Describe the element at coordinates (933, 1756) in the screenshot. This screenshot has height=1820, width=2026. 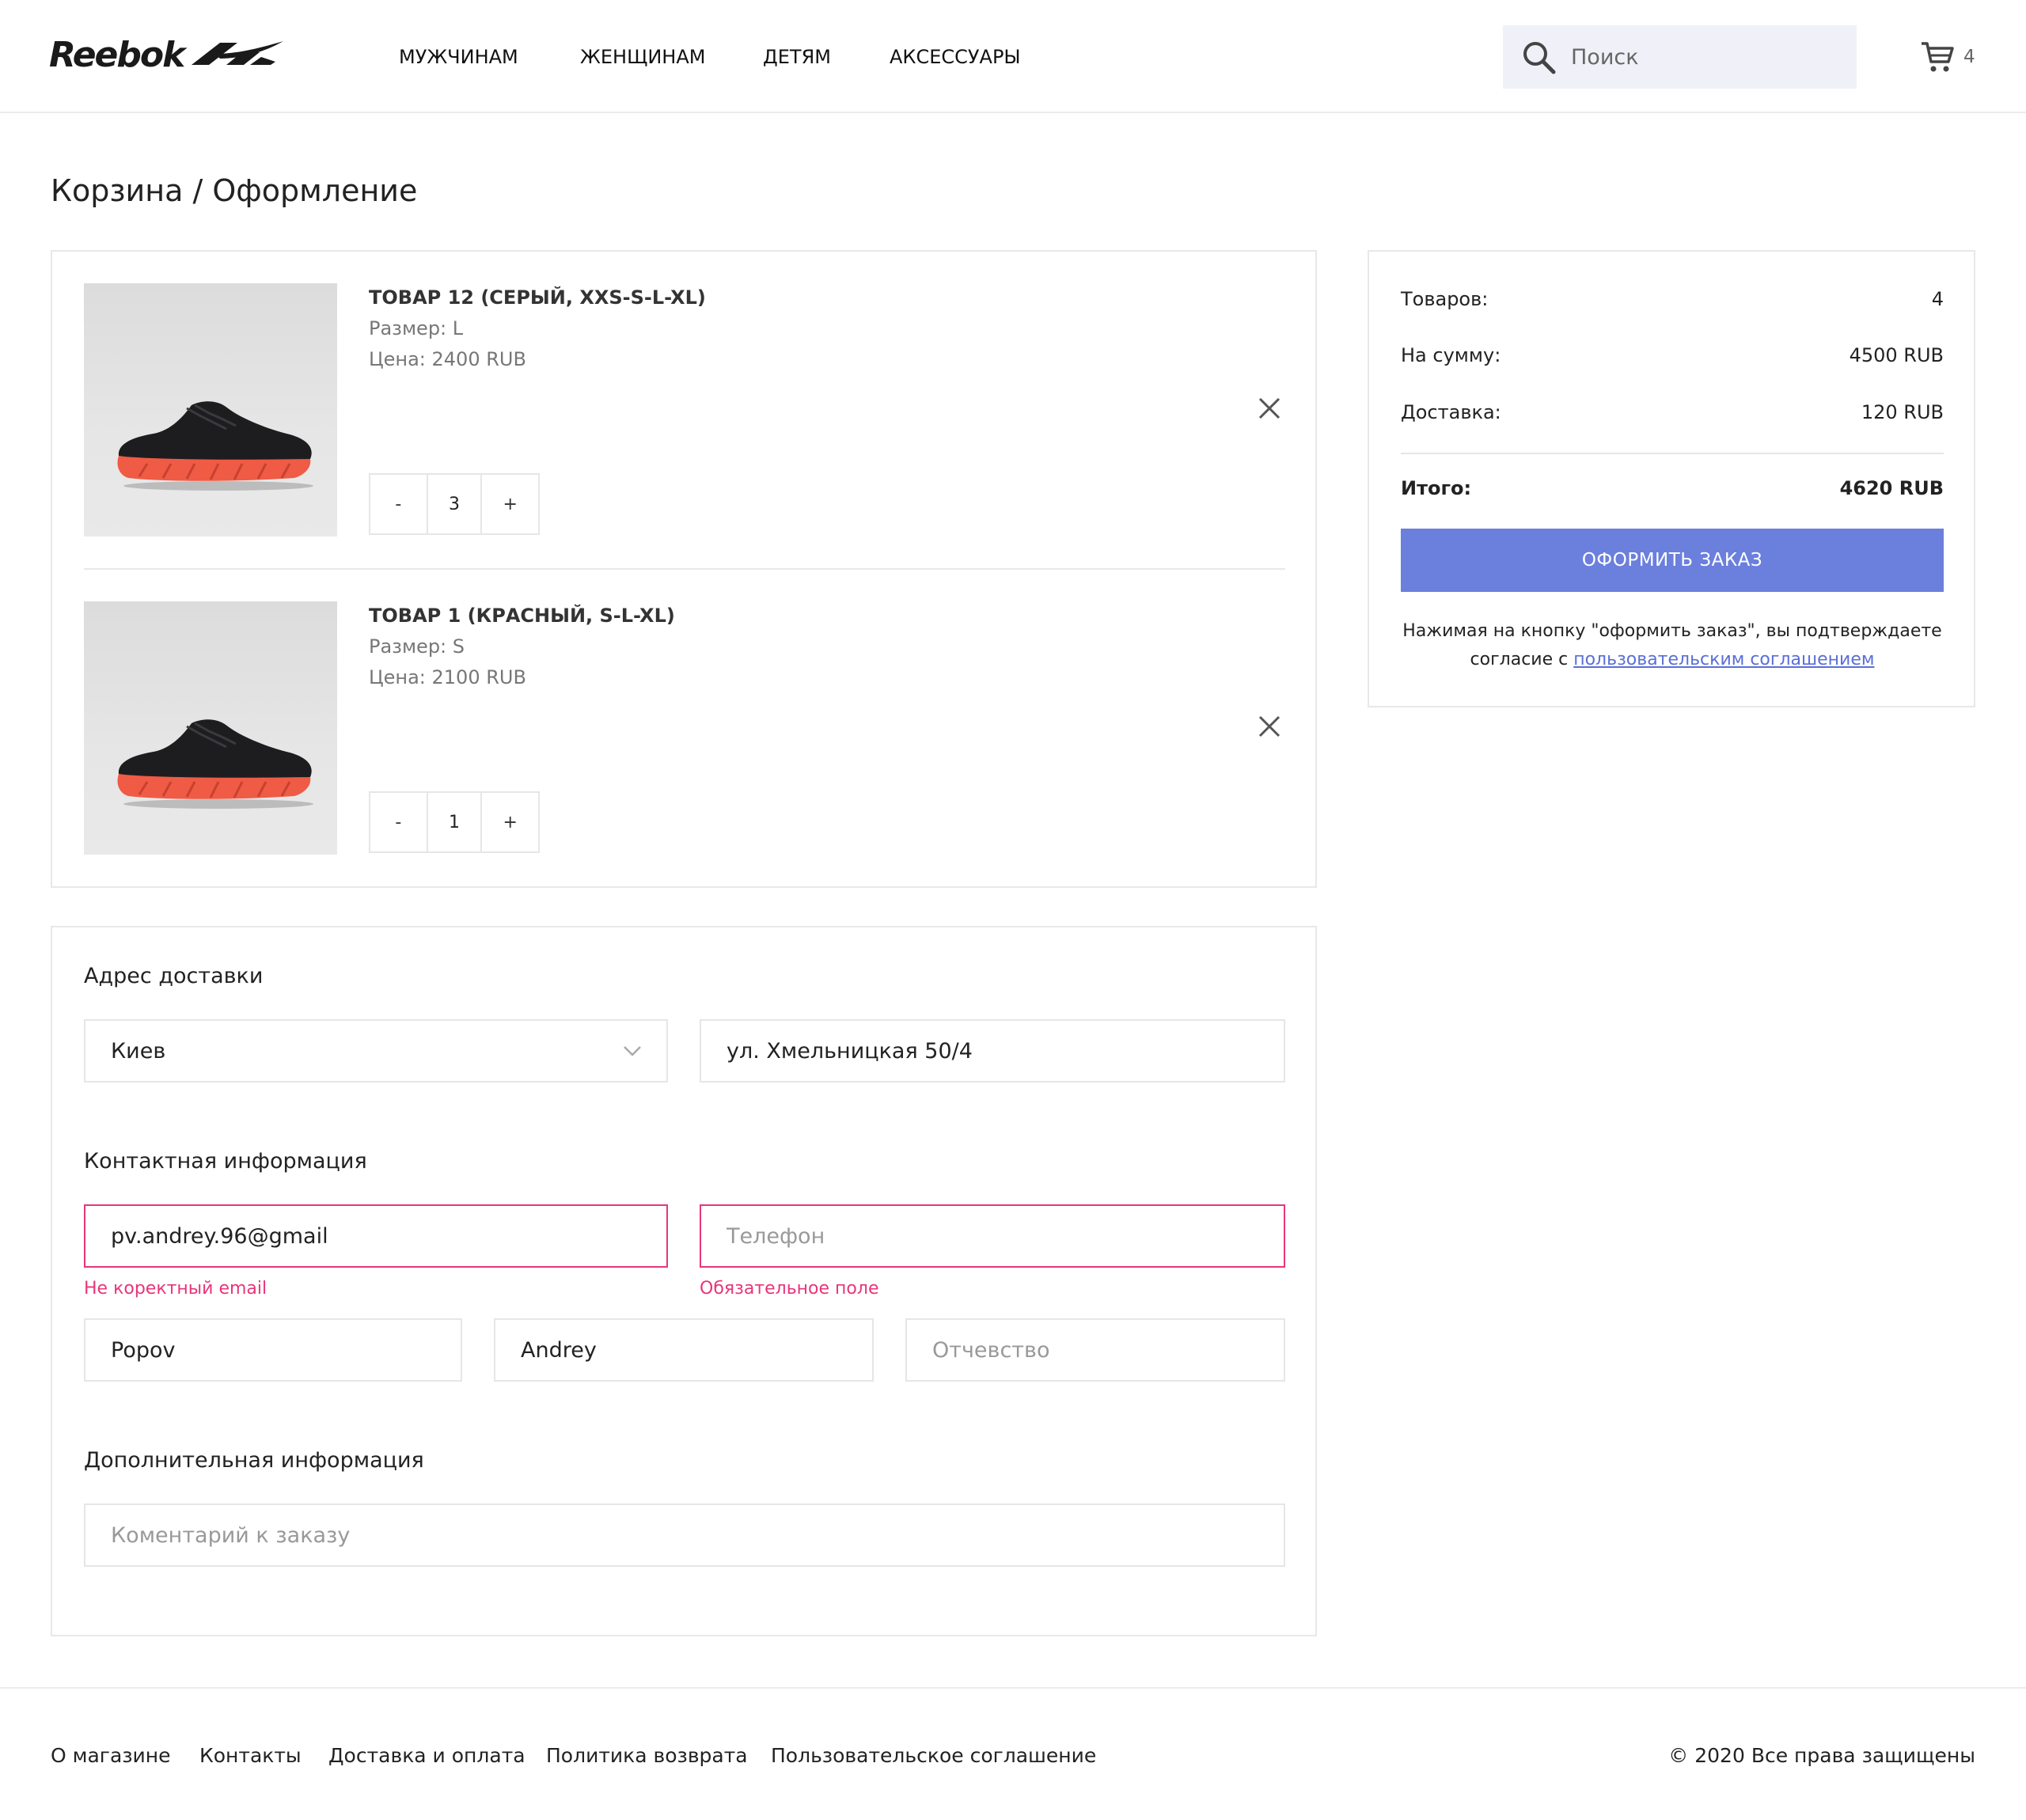
I see `footer-link-agreement: Пользовательское соглашение` at that location.